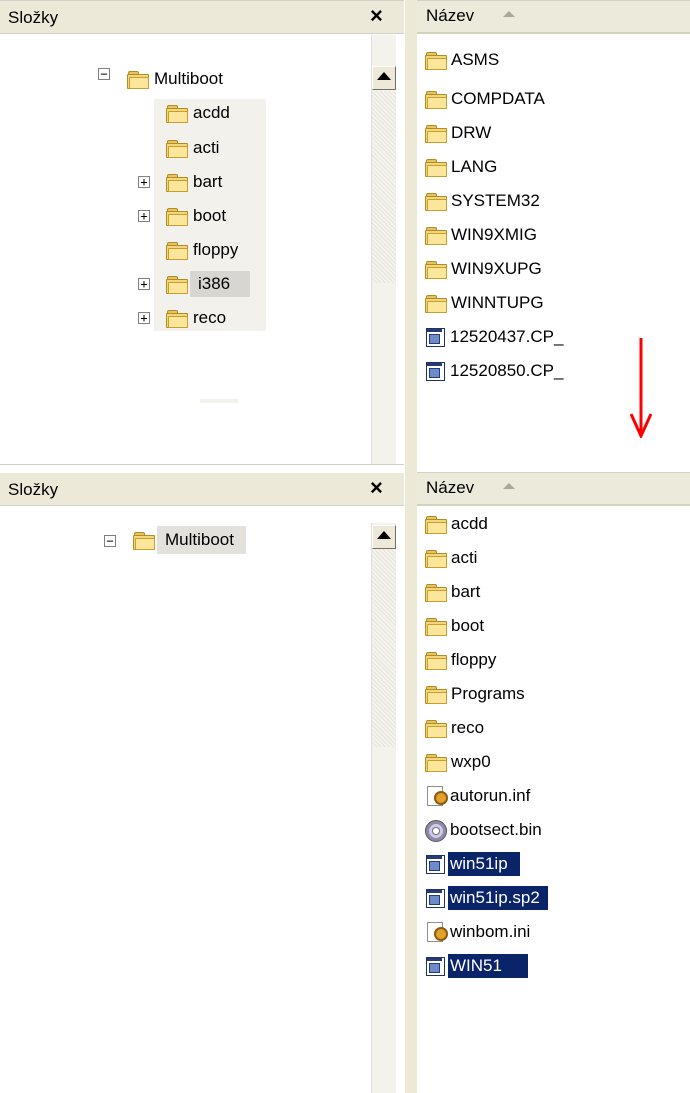  I want to click on list-item: WIN51, so click(476, 966).